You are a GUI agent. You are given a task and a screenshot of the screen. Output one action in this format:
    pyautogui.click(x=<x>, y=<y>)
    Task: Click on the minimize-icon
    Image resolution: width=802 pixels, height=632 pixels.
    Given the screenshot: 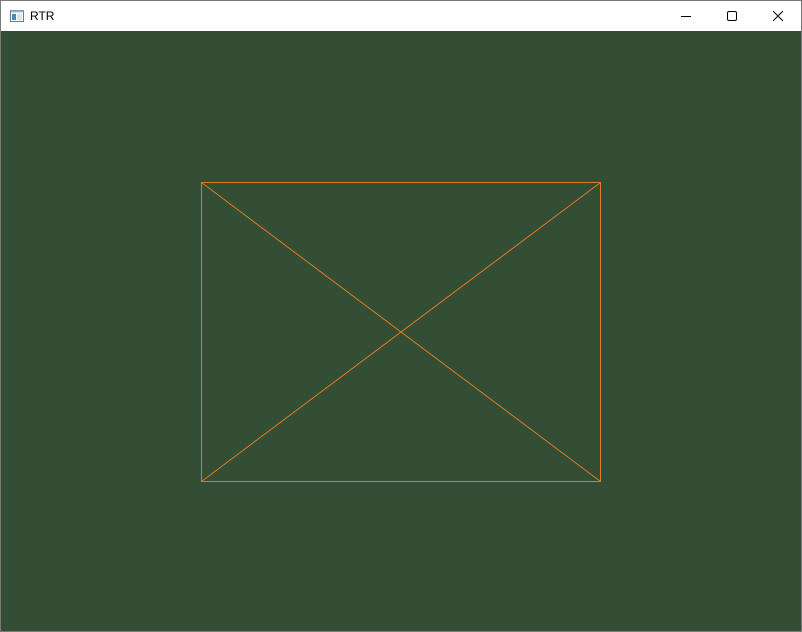 What is the action you would take?
    pyautogui.click(x=686, y=16)
    